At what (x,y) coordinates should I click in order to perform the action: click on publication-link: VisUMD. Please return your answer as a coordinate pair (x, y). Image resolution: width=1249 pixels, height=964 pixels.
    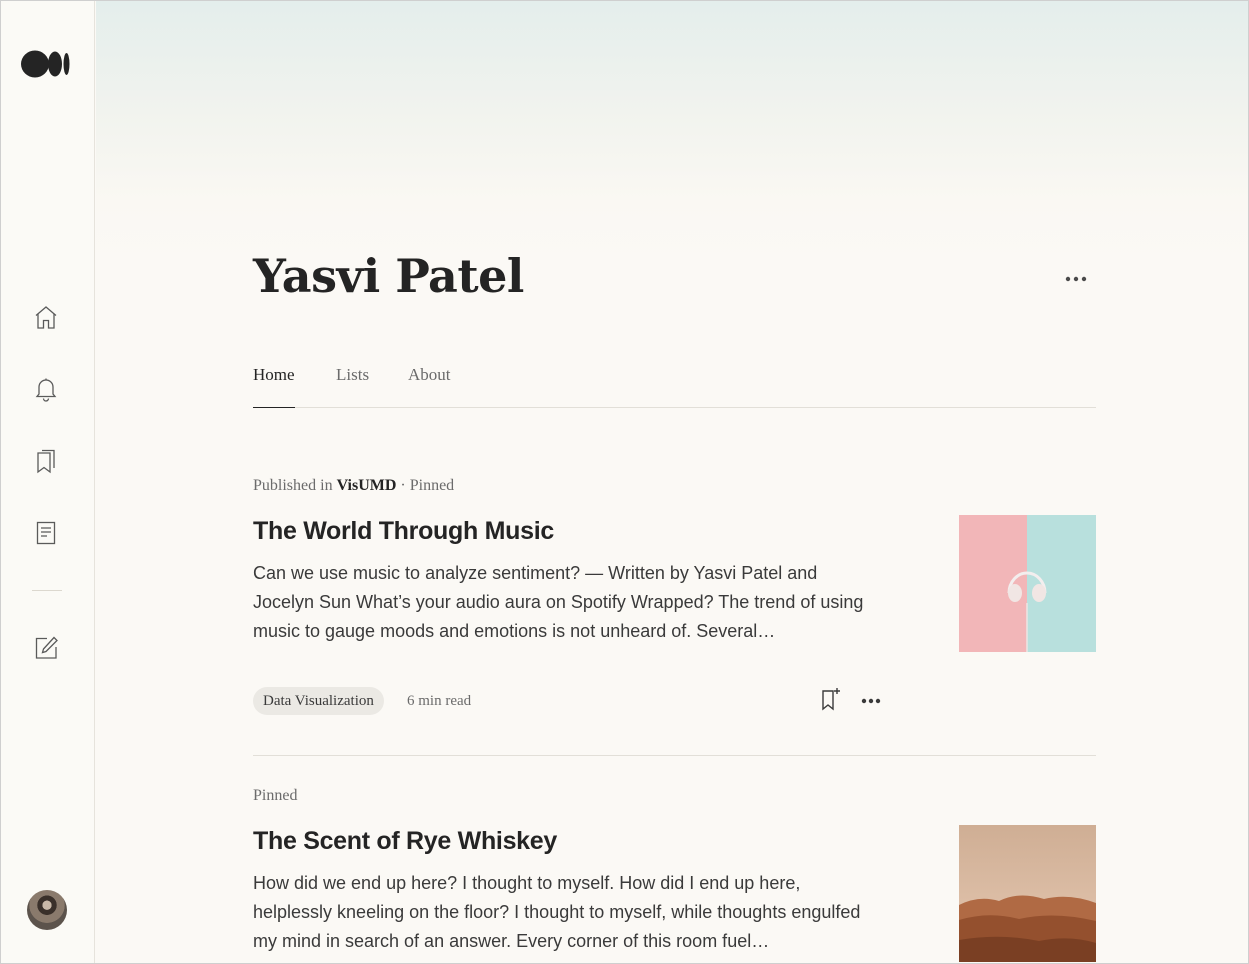
    Looking at the image, I should click on (367, 485).